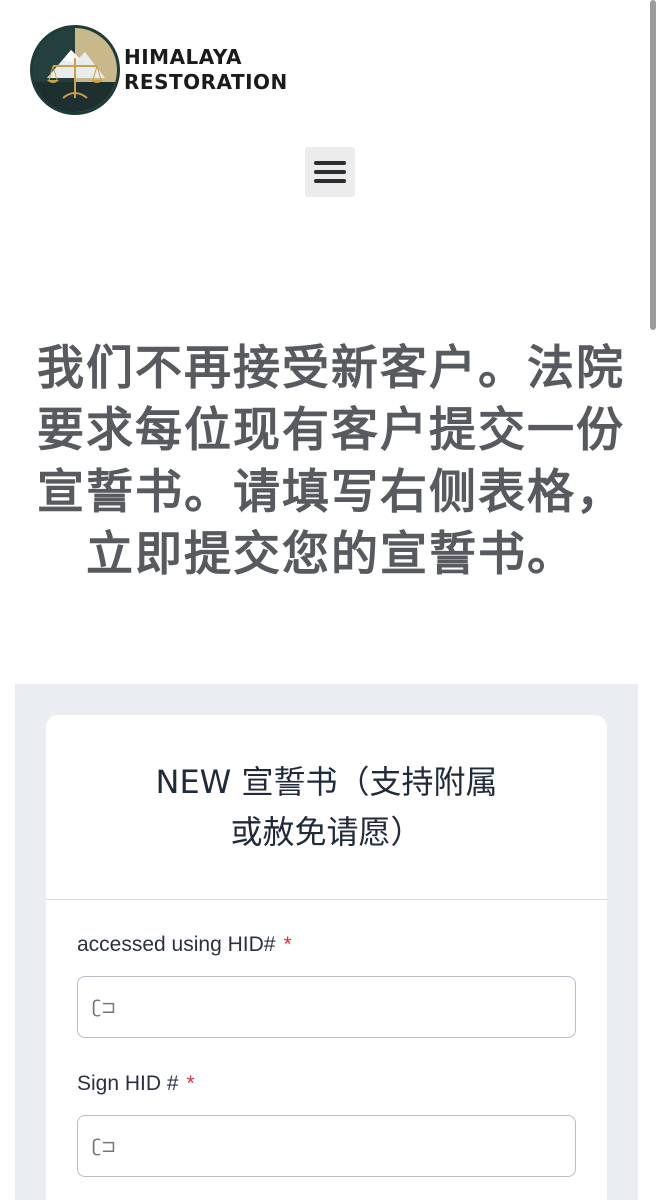  Describe the element at coordinates (326, 807) in the screenshot. I see `form-title: NEW 宣誓书（支持附属 或赦免请愿）` at that location.